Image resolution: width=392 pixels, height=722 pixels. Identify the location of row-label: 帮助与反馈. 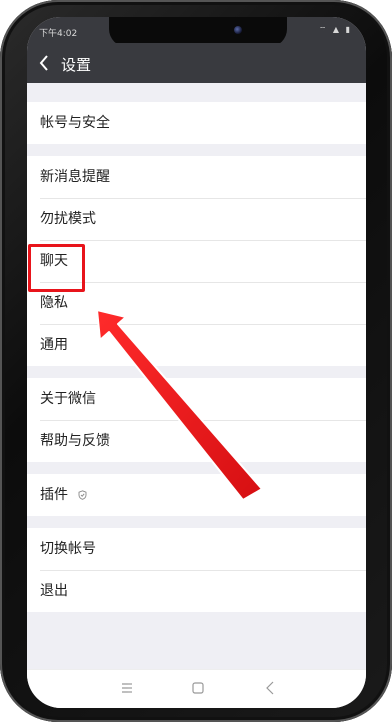
(75, 441).